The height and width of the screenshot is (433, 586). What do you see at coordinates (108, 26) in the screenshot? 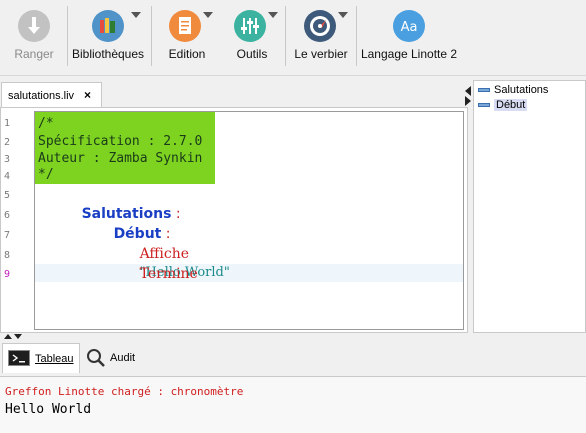
I see `books-icon` at bounding box center [108, 26].